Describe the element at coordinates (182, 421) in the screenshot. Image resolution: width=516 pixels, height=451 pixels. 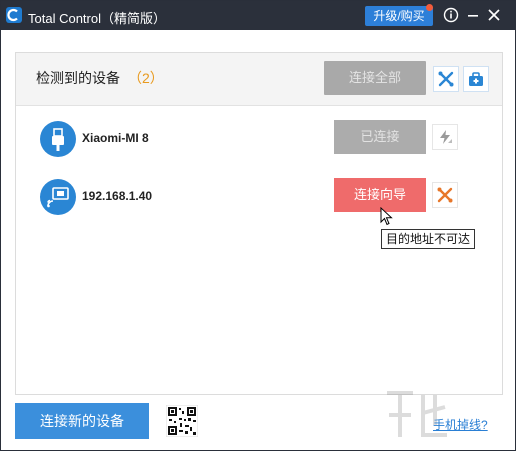
I see `qr-code-icon` at that location.